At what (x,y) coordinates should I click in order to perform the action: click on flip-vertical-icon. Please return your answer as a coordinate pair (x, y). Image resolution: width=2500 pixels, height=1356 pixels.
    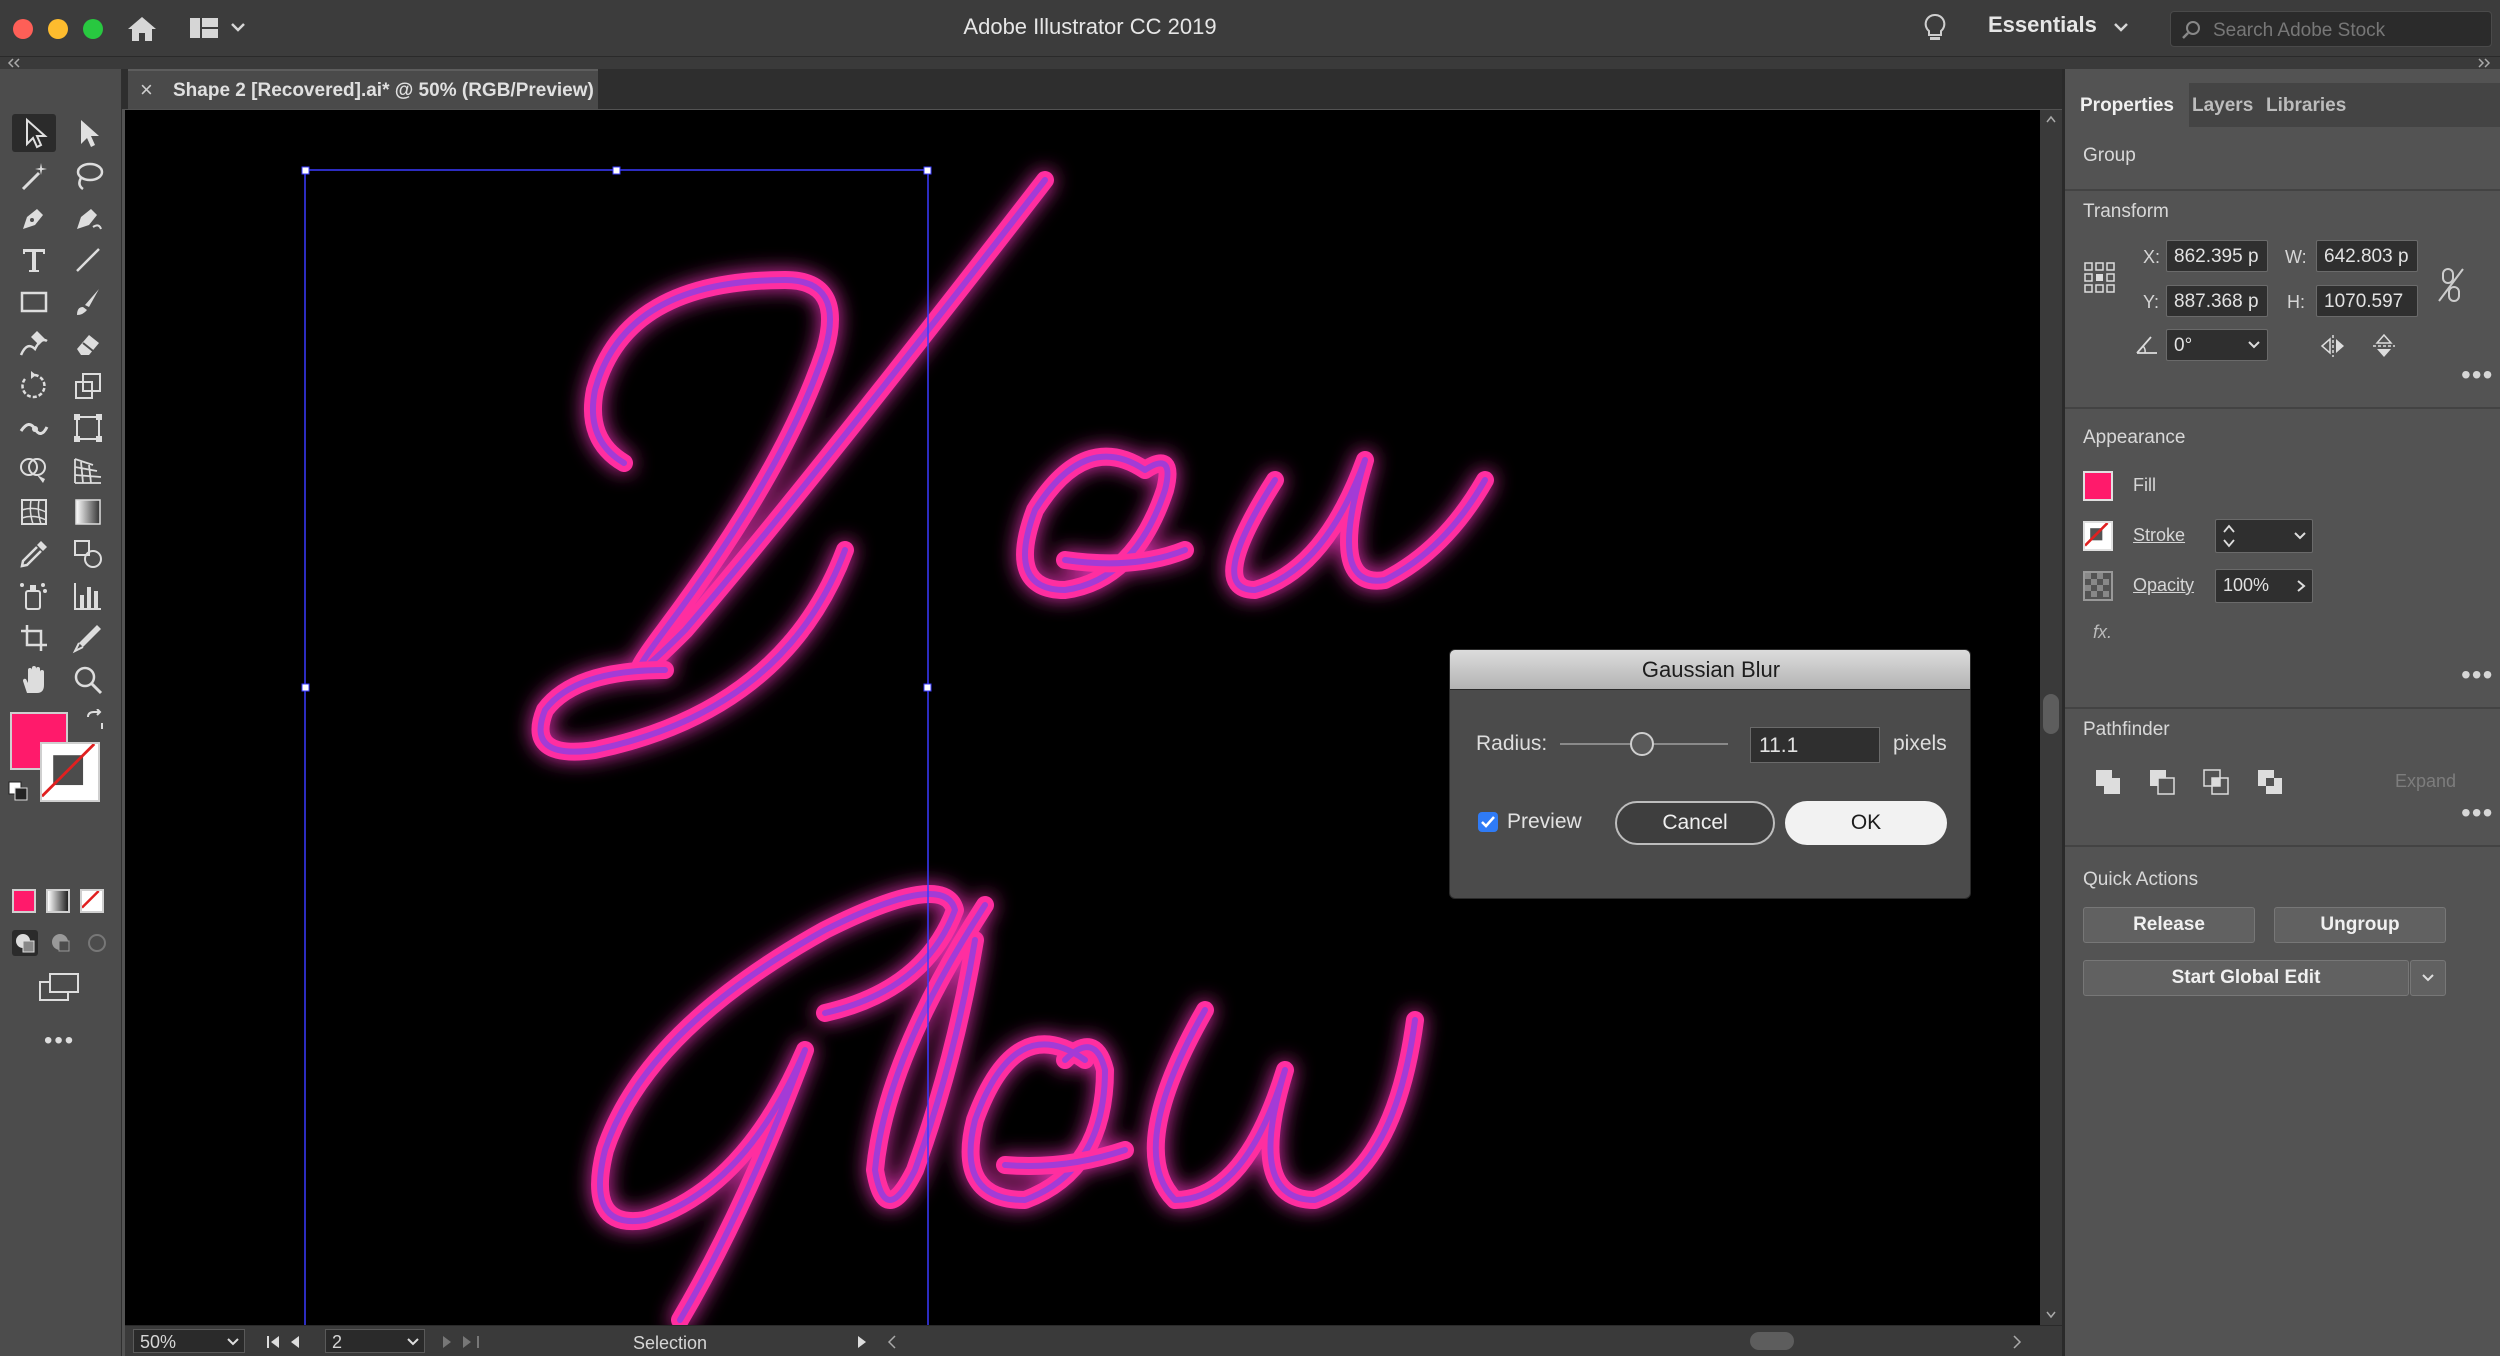
    Looking at the image, I should click on (2384, 346).